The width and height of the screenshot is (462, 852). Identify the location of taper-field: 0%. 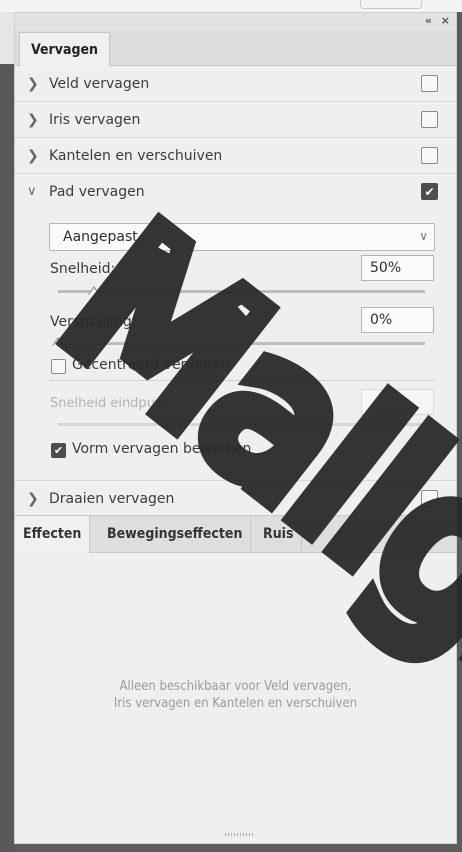
(397, 320).